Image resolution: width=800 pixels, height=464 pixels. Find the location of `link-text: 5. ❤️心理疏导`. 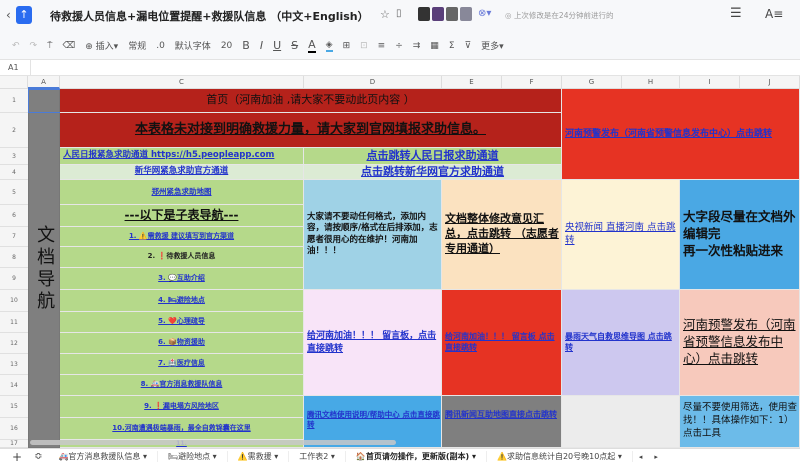

link-text: 5. ❤️心理疏导 is located at coordinates (181, 321).